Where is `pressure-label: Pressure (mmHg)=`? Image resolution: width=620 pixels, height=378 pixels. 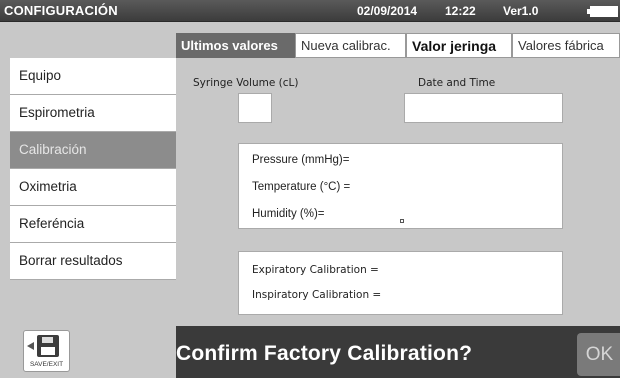 pressure-label: Pressure (mmHg)= is located at coordinates (301, 160).